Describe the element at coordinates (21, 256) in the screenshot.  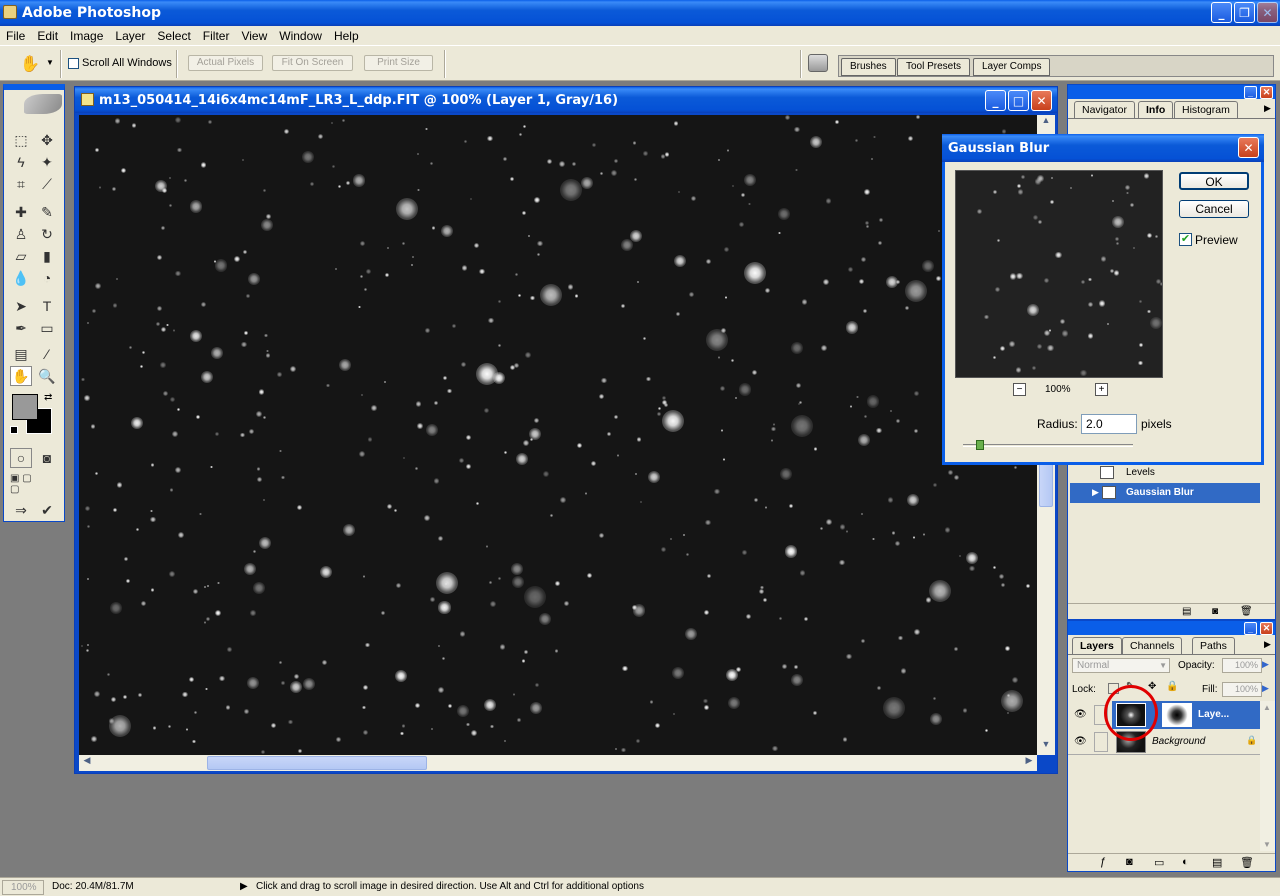
I see `eraser-tool-icon: ▱` at that location.